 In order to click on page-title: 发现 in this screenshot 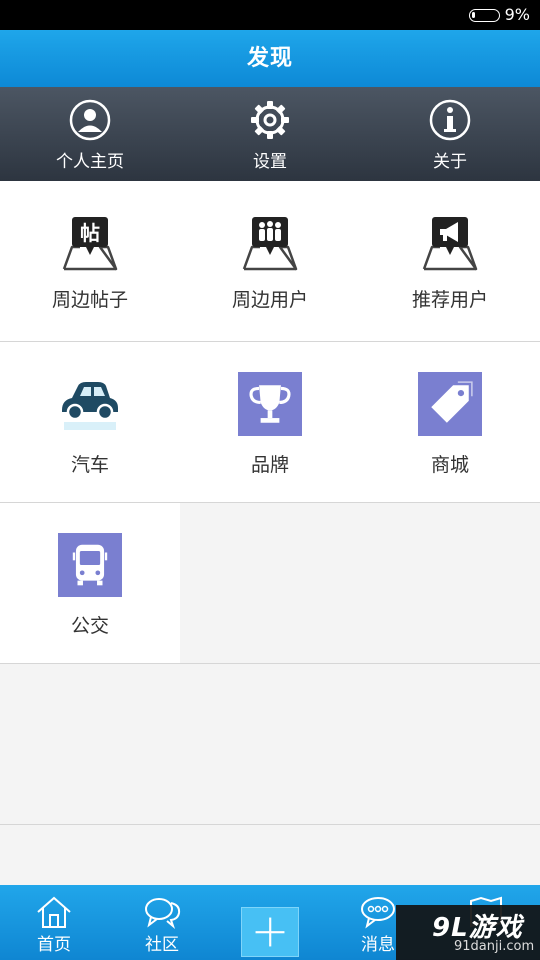, I will do `click(269, 58)`.